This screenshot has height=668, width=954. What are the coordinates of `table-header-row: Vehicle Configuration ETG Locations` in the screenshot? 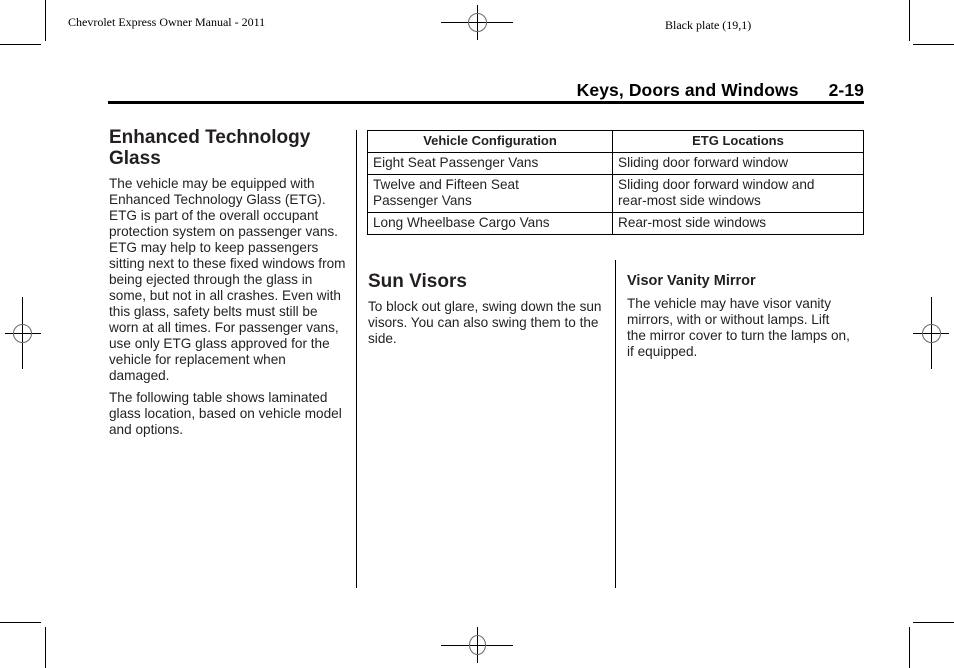 It's located at (615, 141).